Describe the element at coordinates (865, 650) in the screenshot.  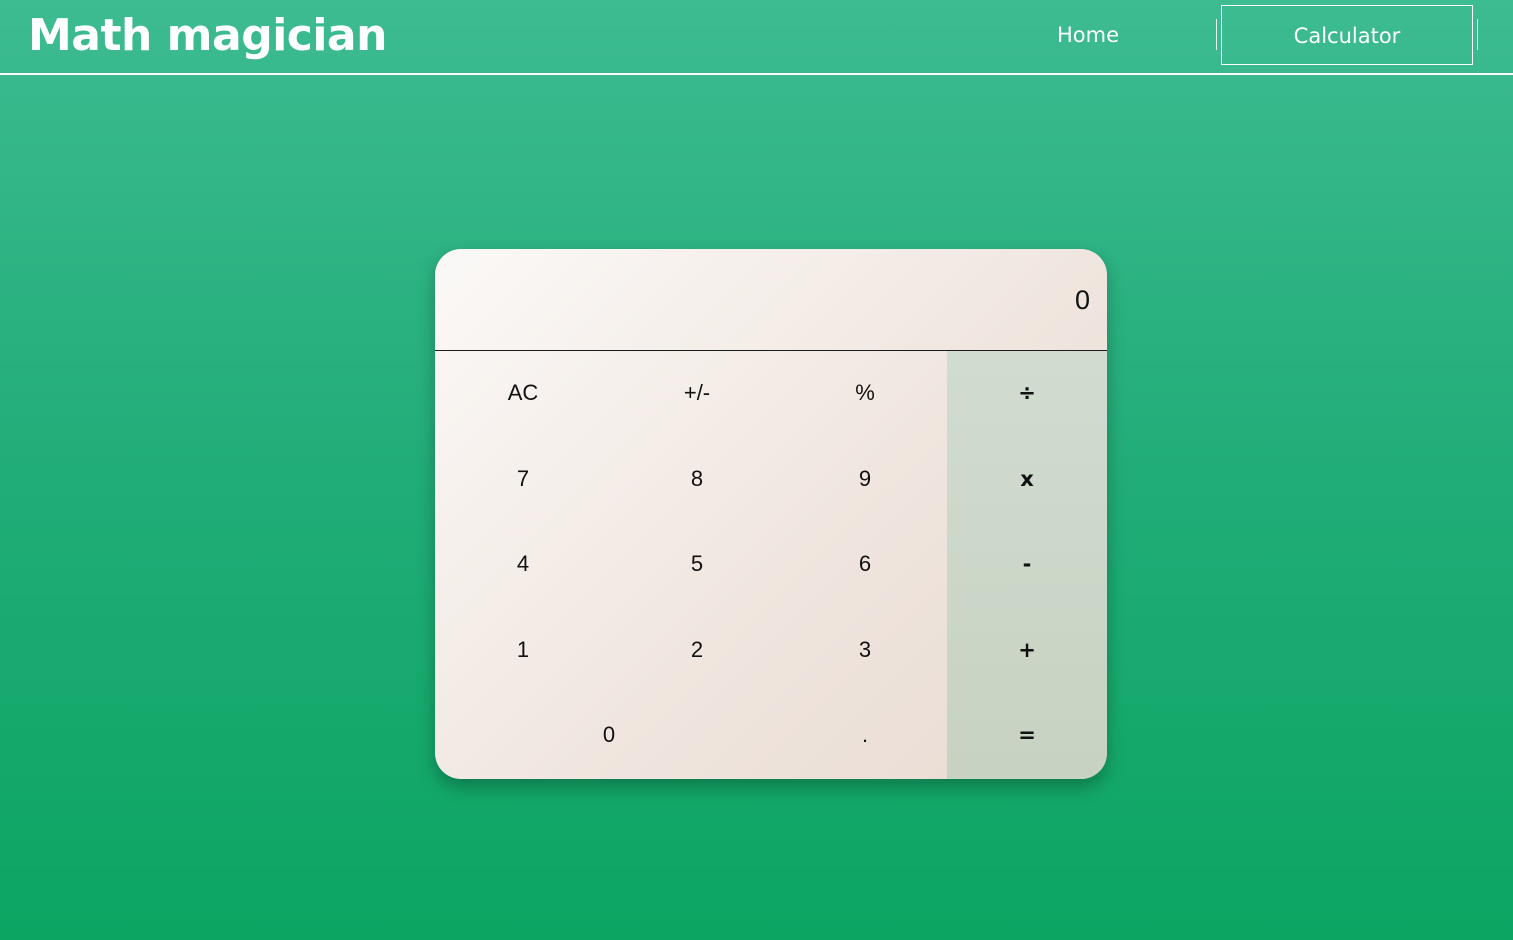
I see `digit-3-button: 3` at that location.